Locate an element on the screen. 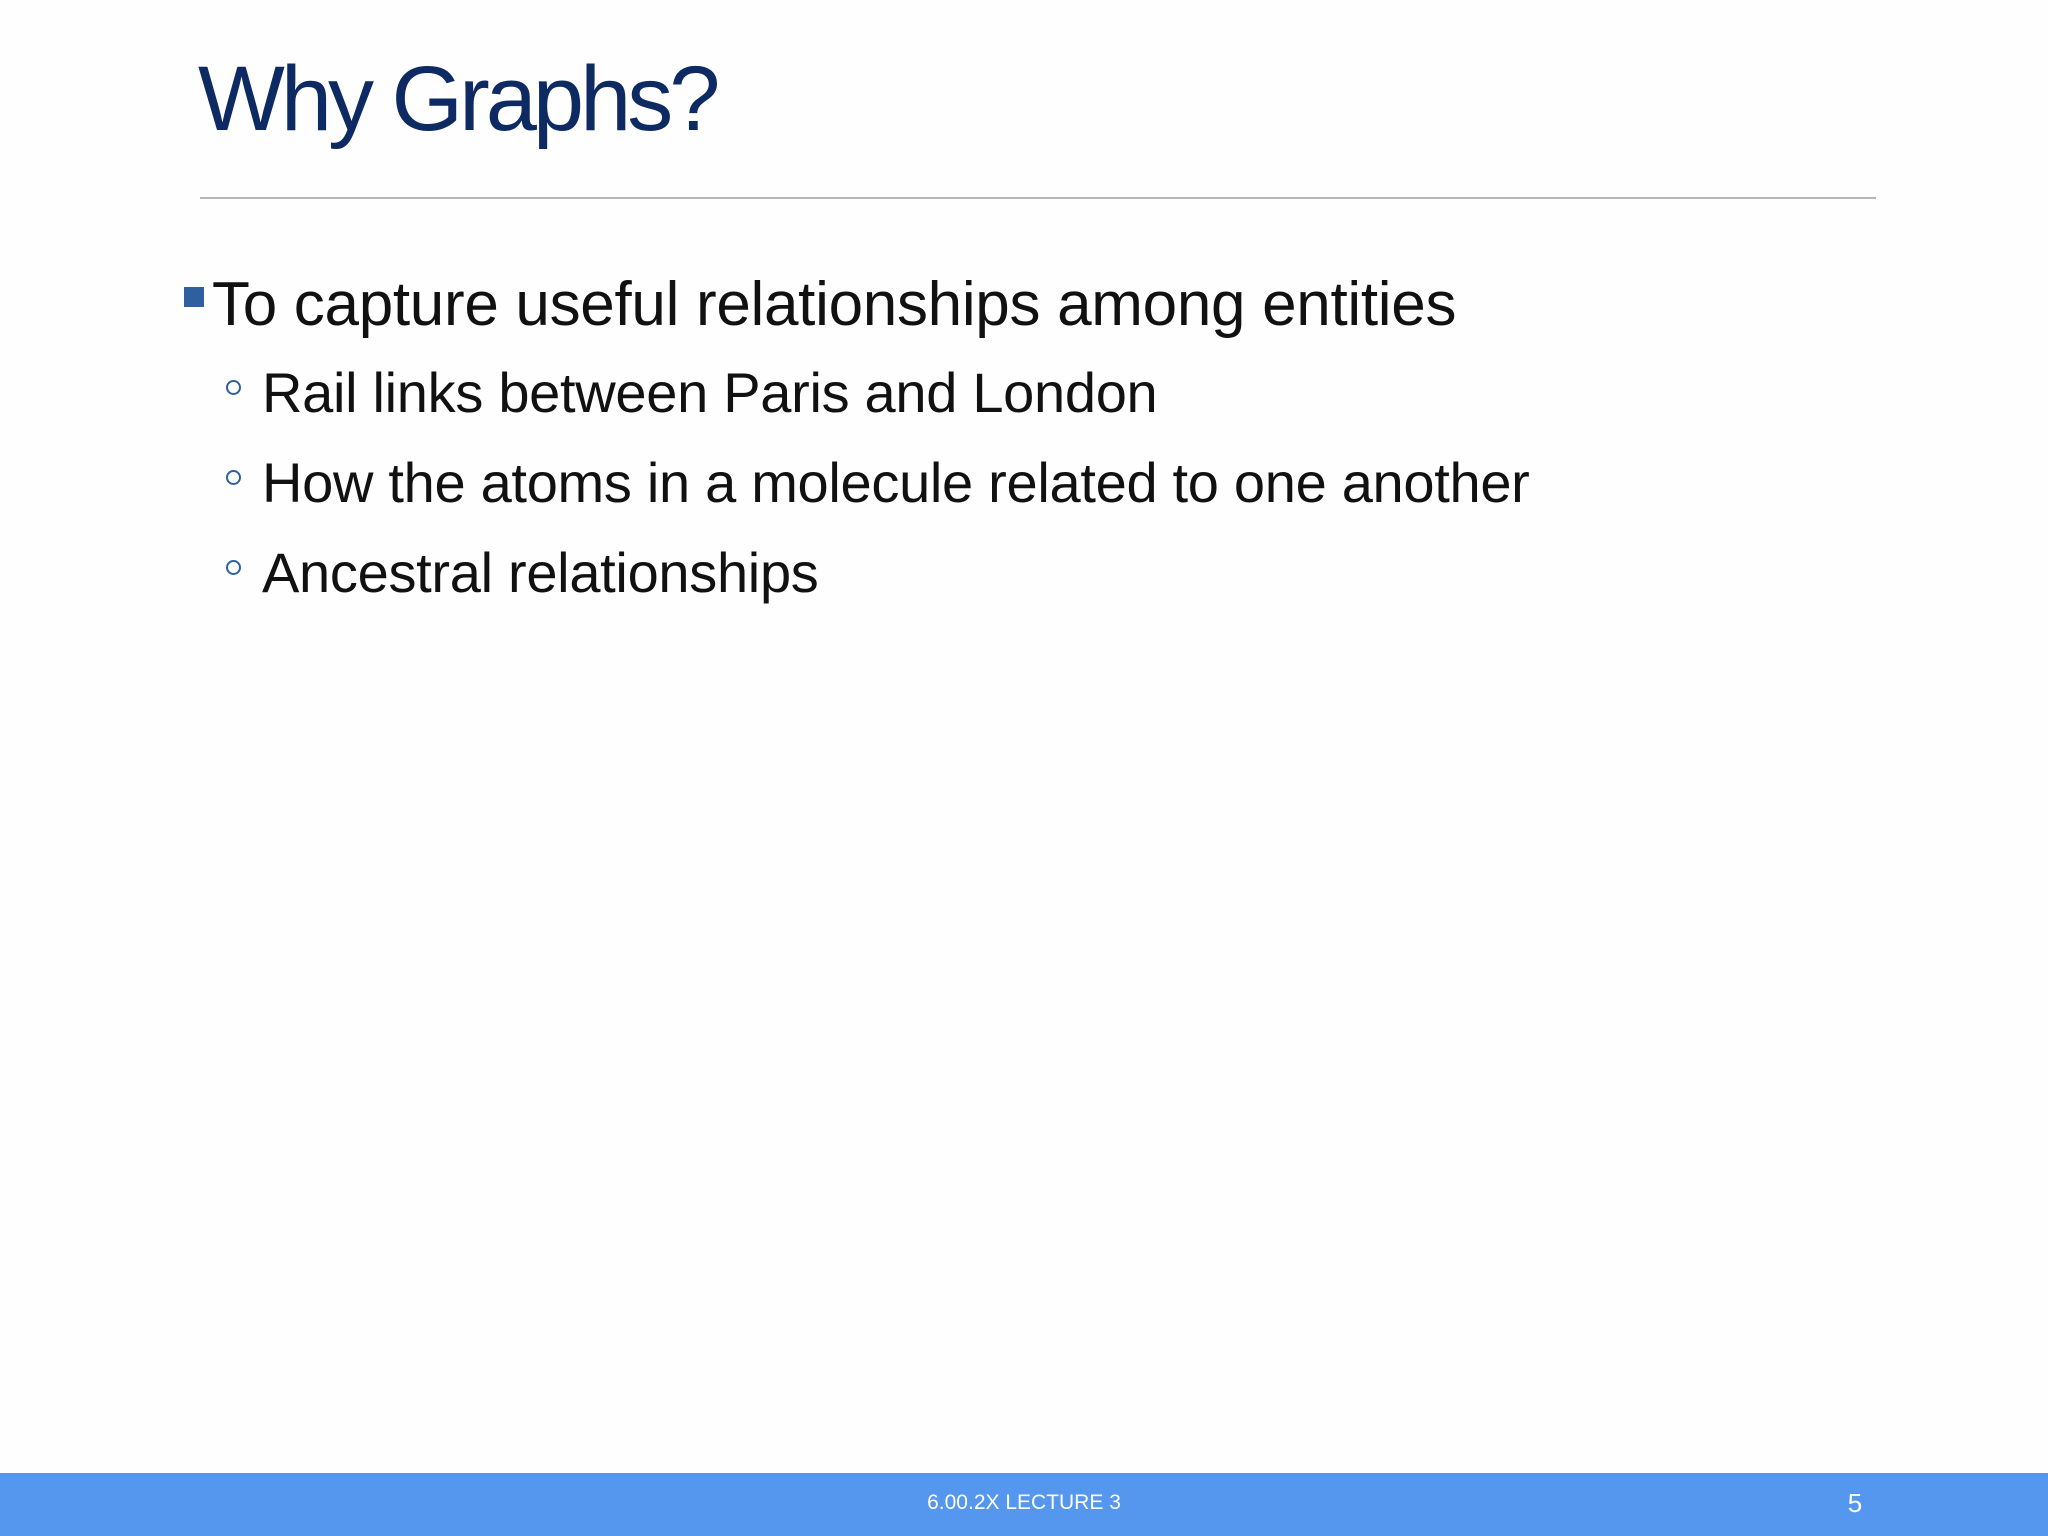  sub-bullet-item: Rail links between Paris and London is located at coordinates (1044, 393).